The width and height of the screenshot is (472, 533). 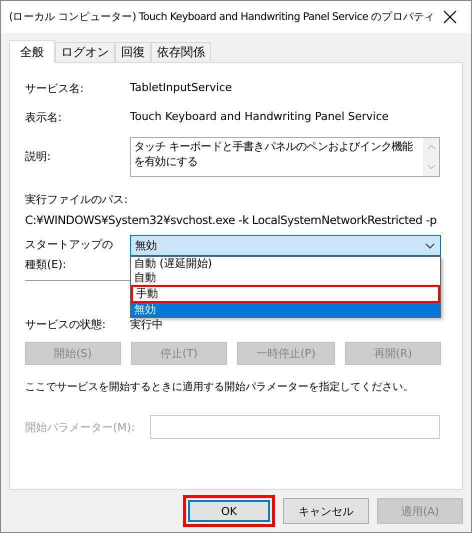 What do you see at coordinates (431, 147) in the screenshot?
I see `scroll-up-icon` at bounding box center [431, 147].